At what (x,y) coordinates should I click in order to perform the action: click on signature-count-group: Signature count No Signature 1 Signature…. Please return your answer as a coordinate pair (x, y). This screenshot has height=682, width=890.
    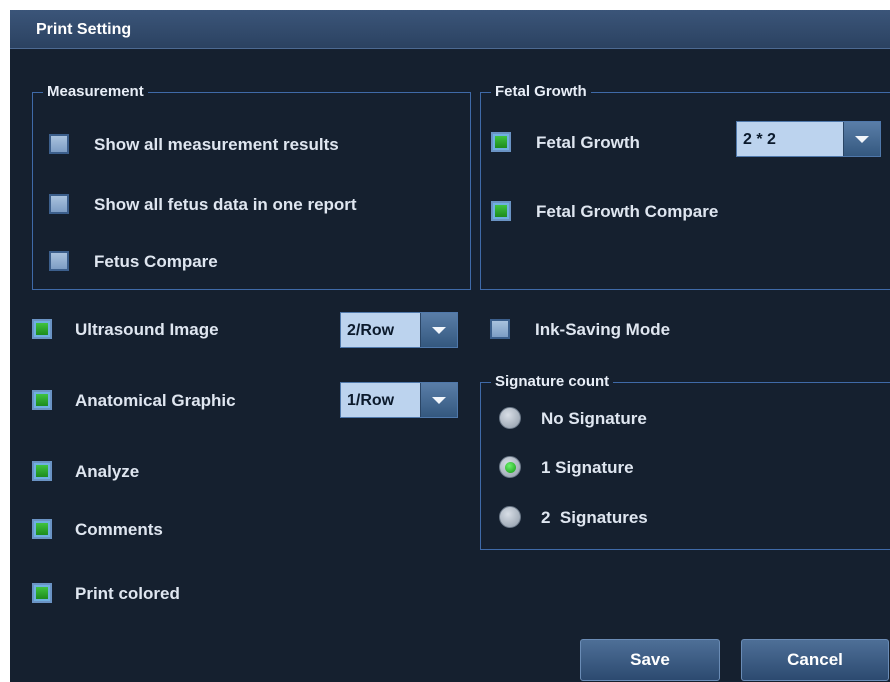
    Looking at the image, I should click on (685, 461).